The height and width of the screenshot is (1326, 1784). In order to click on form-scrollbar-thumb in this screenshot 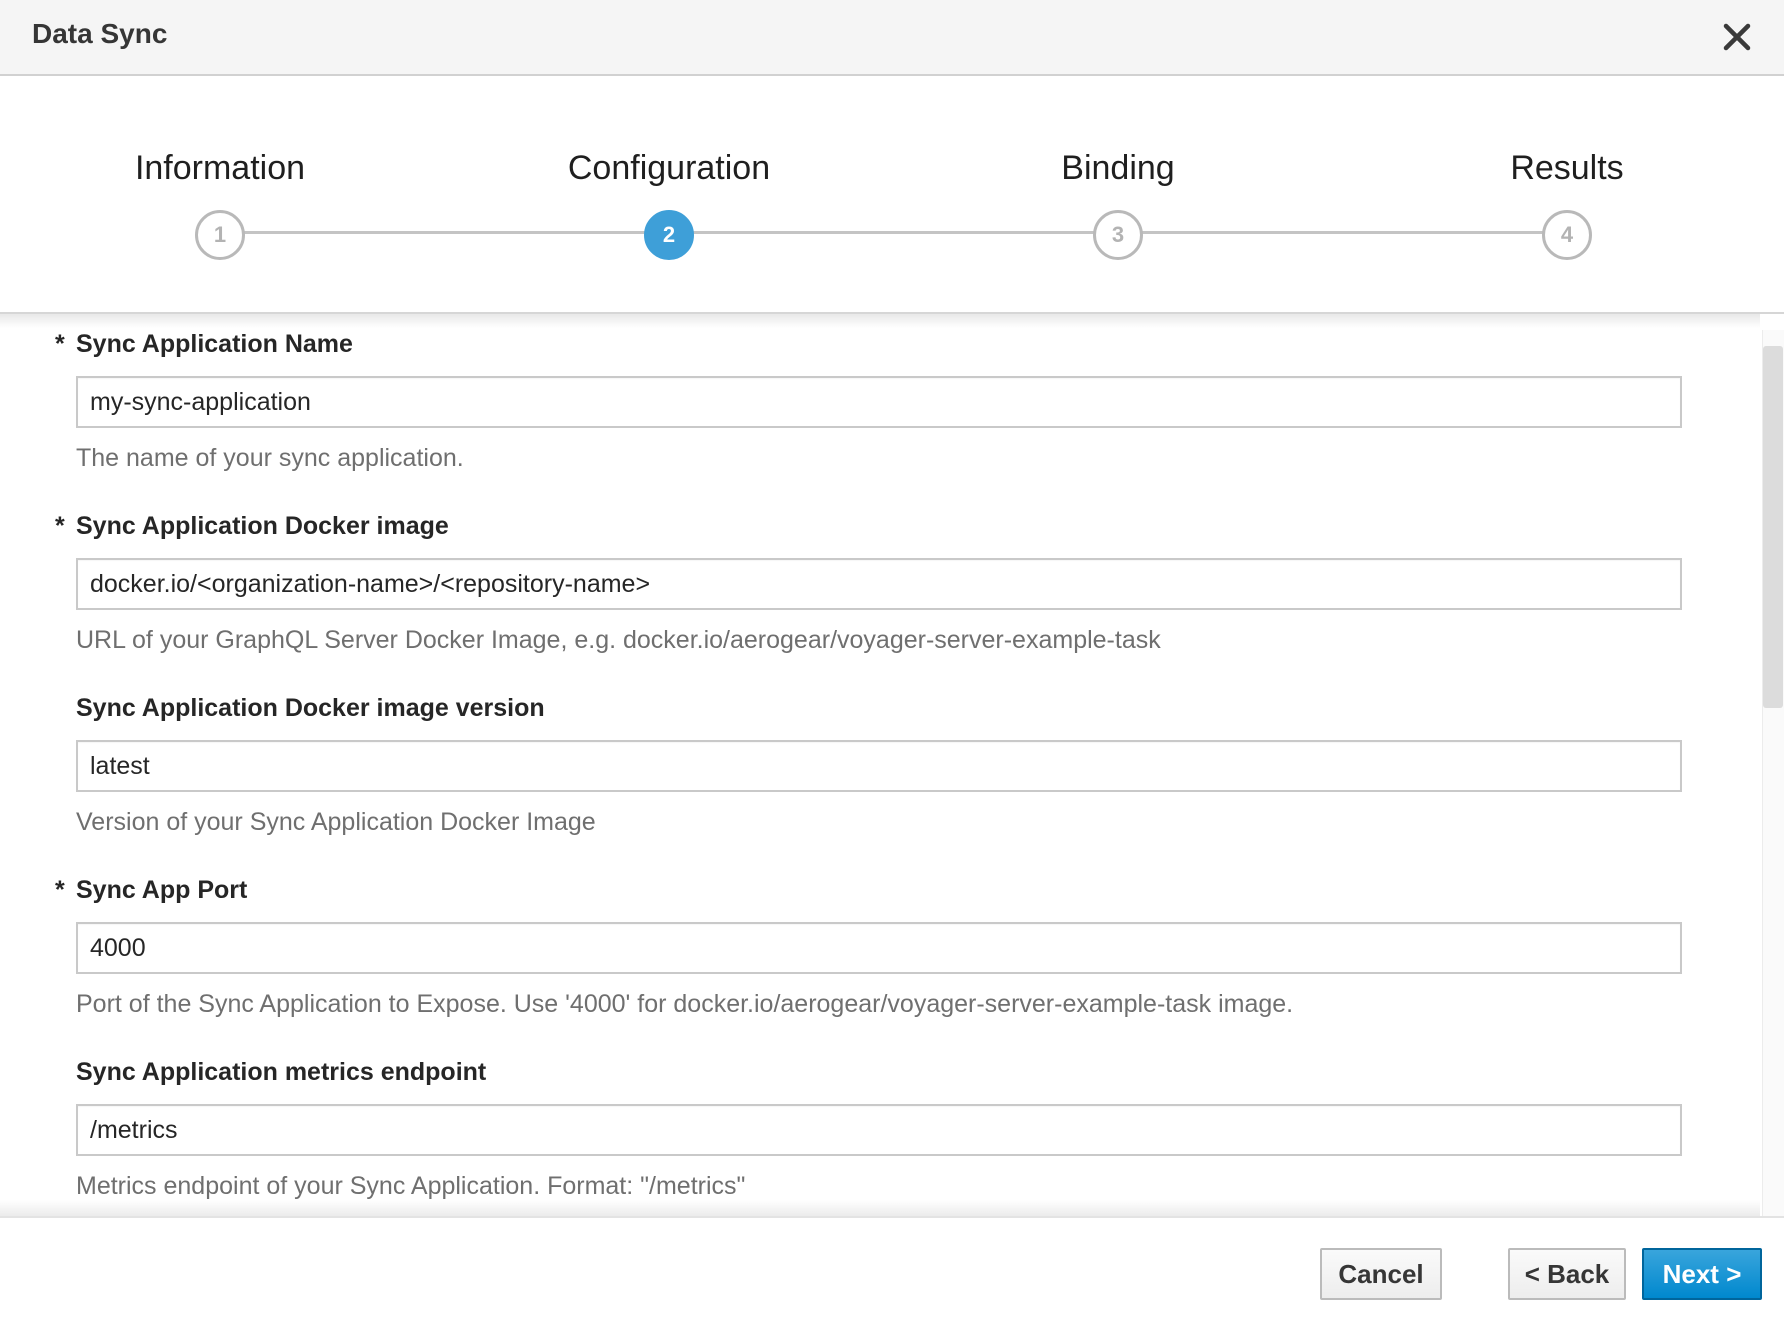, I will do `click(1773, 527)`.